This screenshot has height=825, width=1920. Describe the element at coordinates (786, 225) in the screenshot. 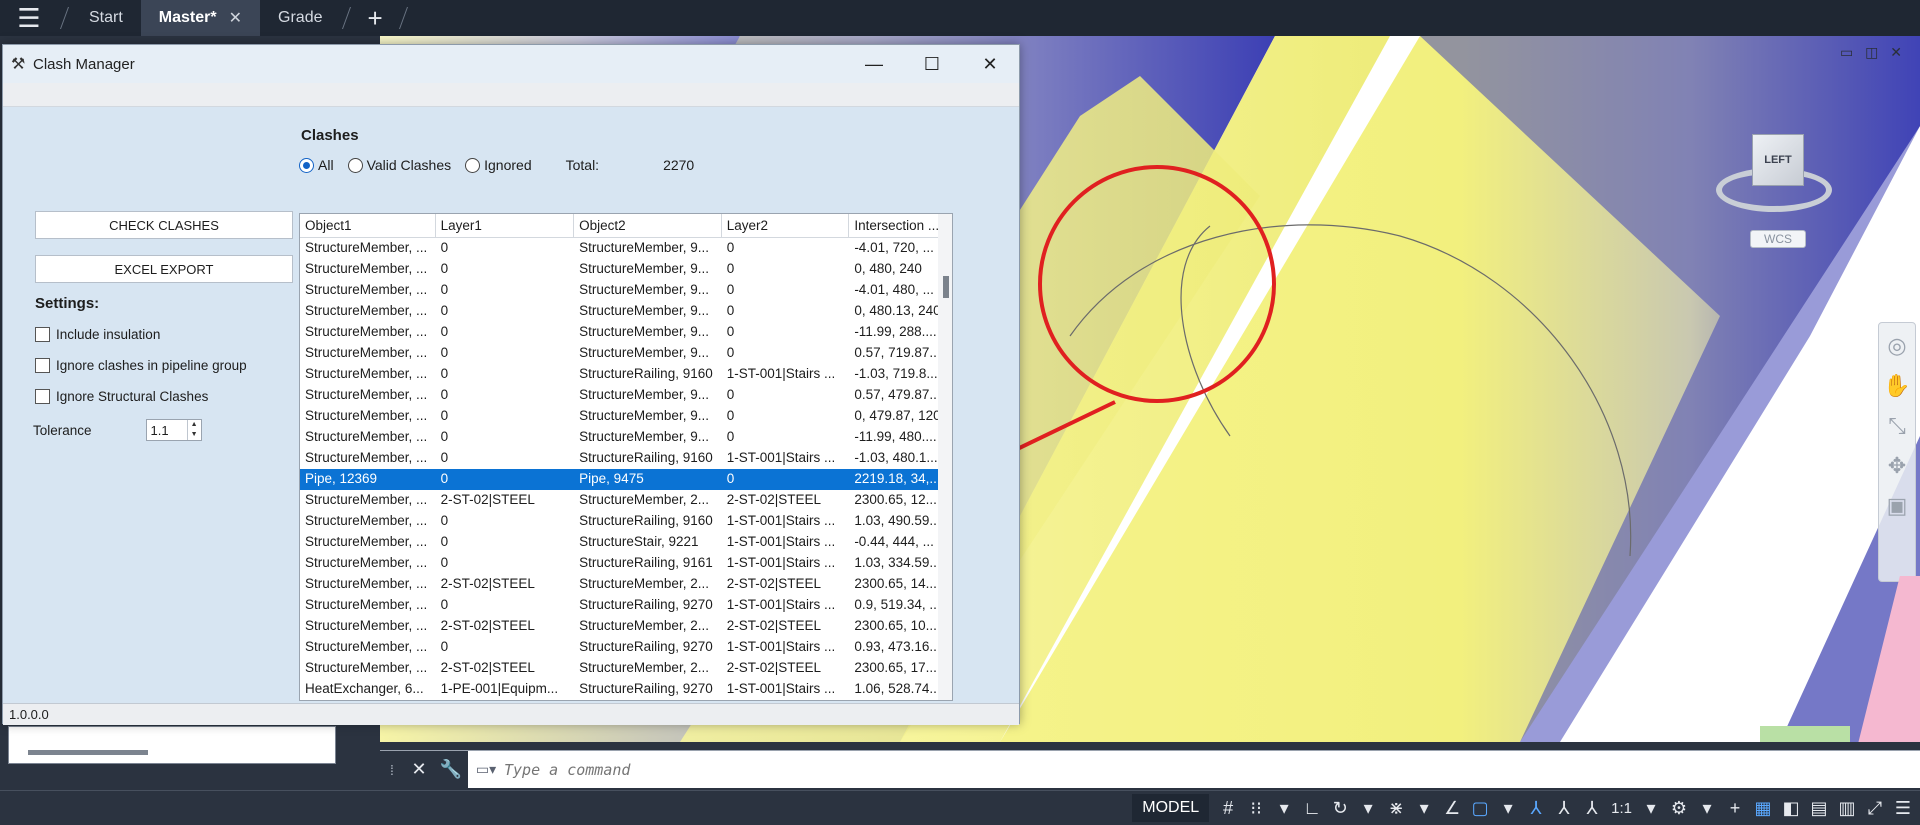

I see `column-header-layer2: Layer2` at that location.